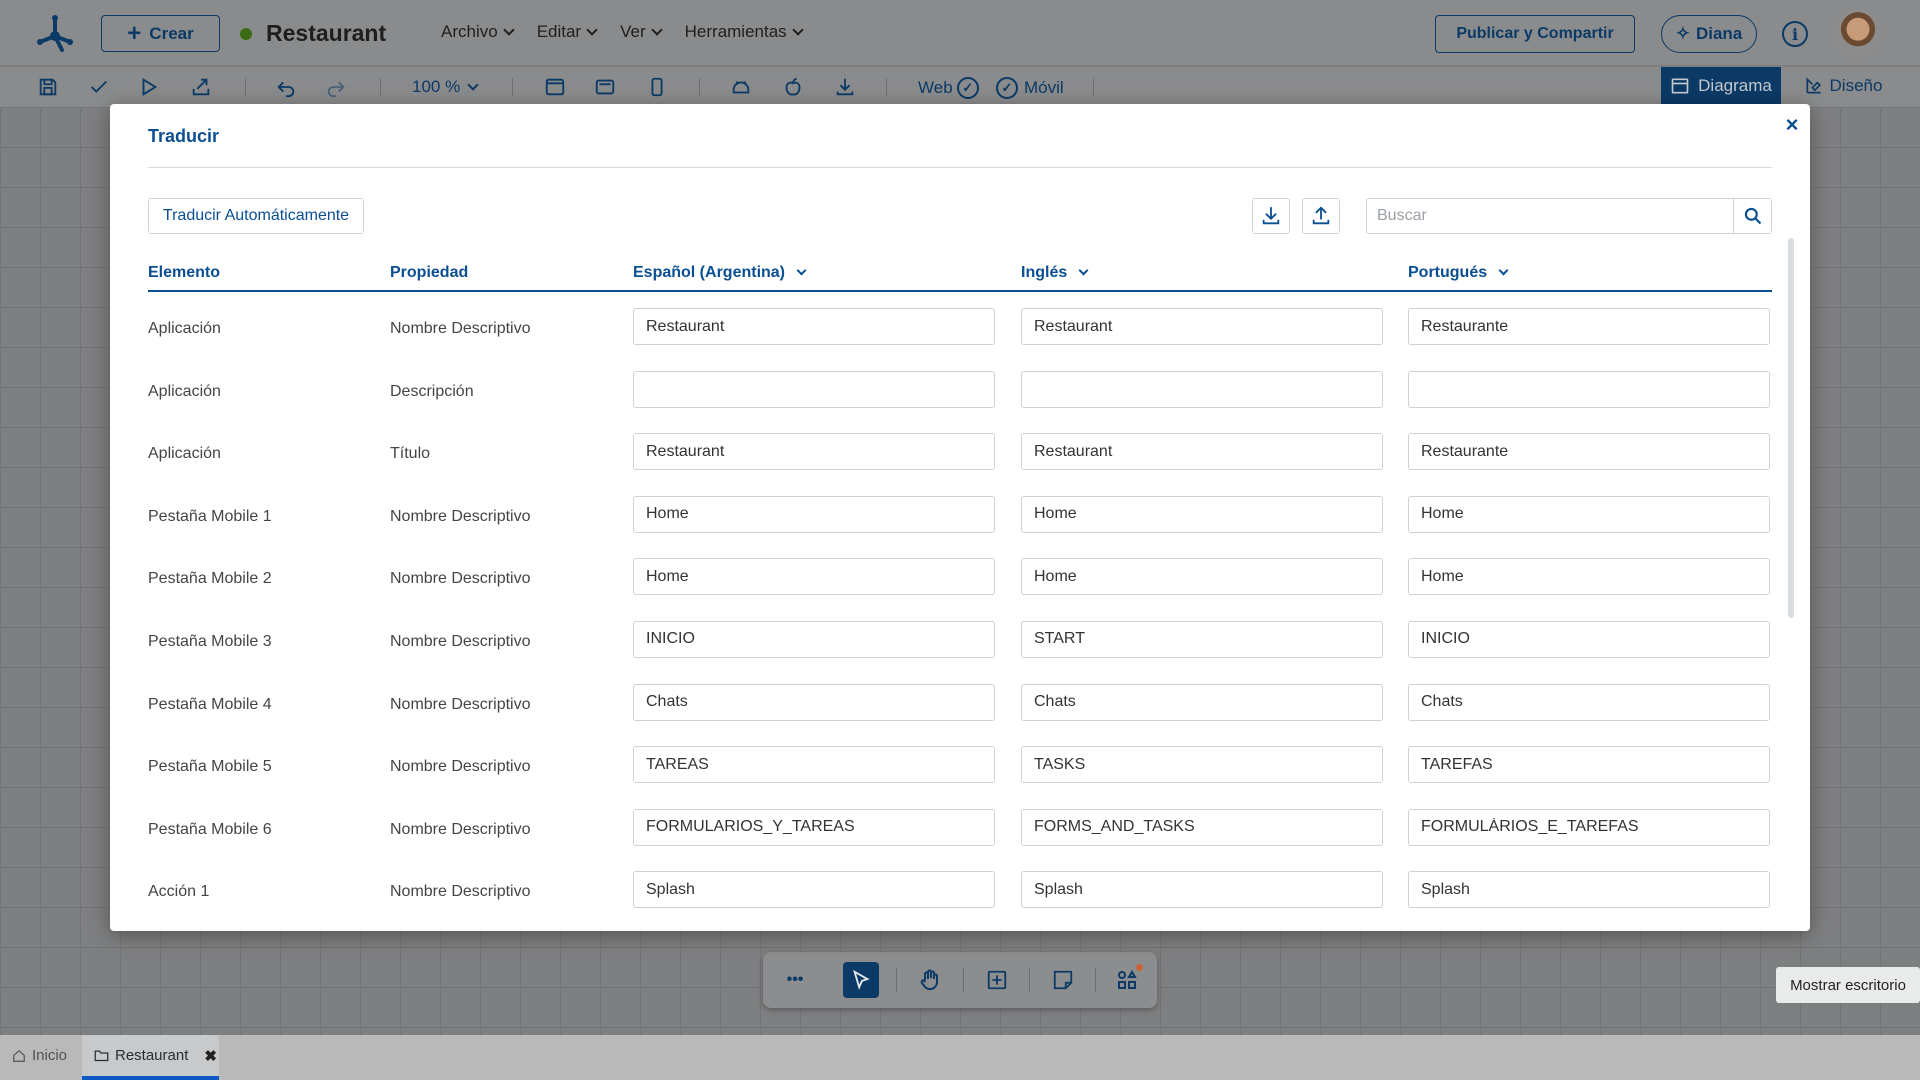 The height and width of the screenshot is (1080, 1920). Describe the element at coordinates (429, 273) in the screenshot. I see `column-header-property: Propiedad` at that location.